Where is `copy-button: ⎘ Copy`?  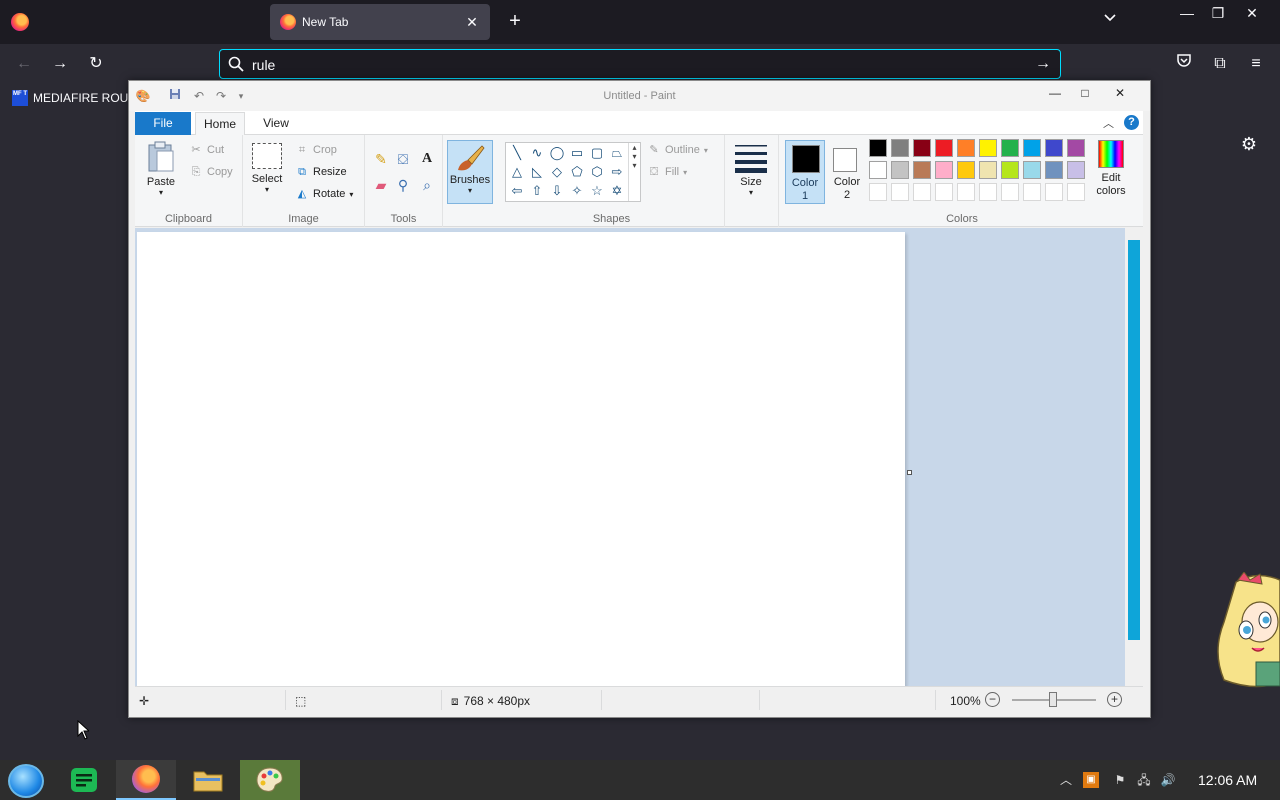
copy-button: ⎘ Copy is located at coordinates (211, 172).